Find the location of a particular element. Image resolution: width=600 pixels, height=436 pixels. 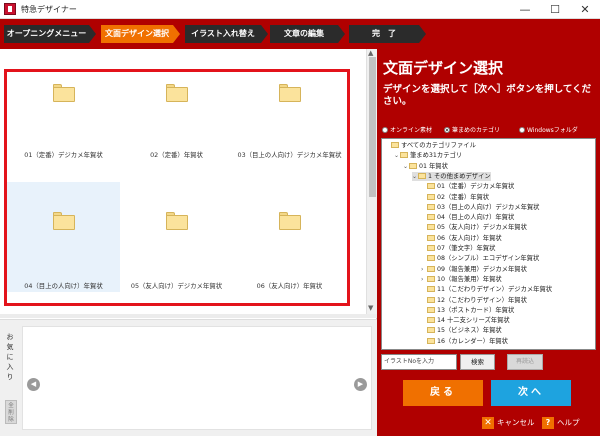

grid-vertical-scrollbar: ▲ ▼ is located at coordinates (371, 181).